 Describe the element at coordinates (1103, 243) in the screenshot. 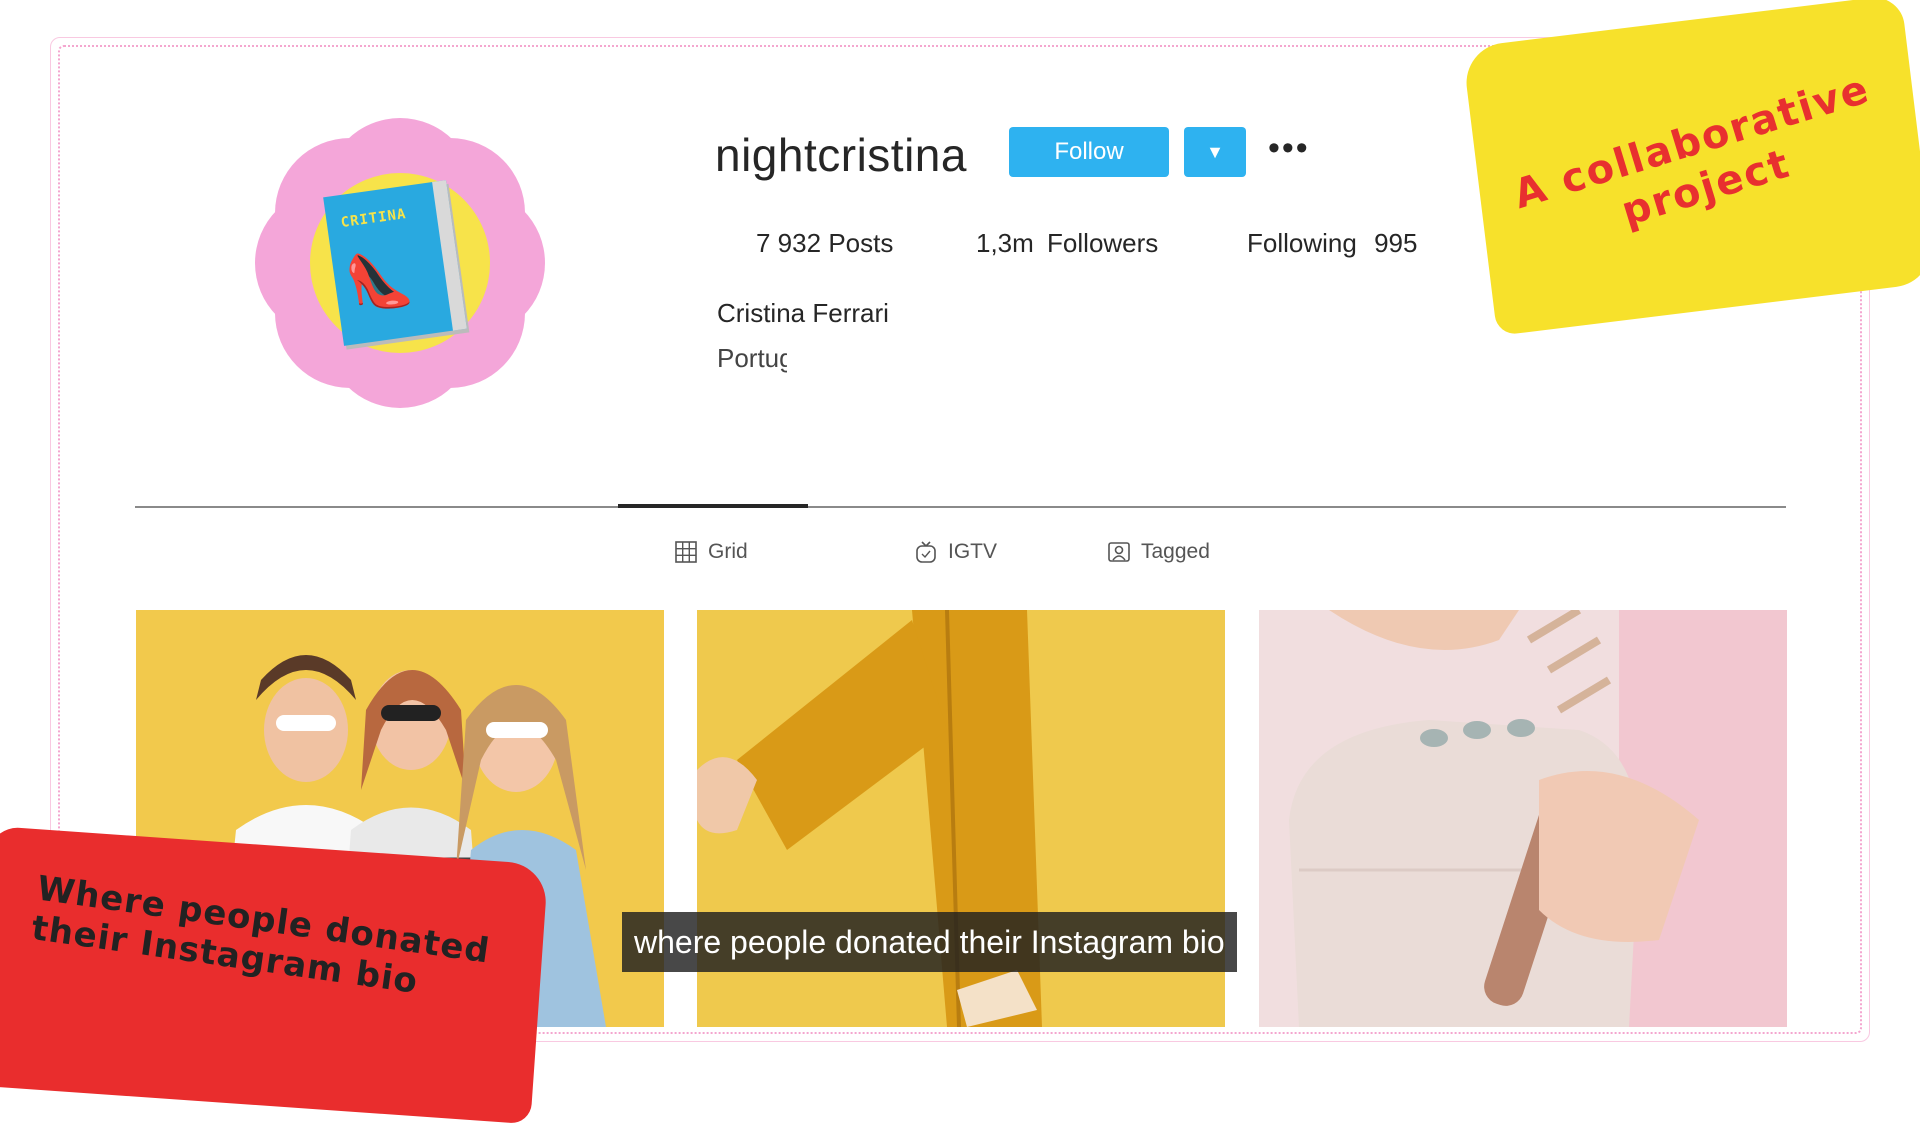

I see `followers-label: Followers` at that location.